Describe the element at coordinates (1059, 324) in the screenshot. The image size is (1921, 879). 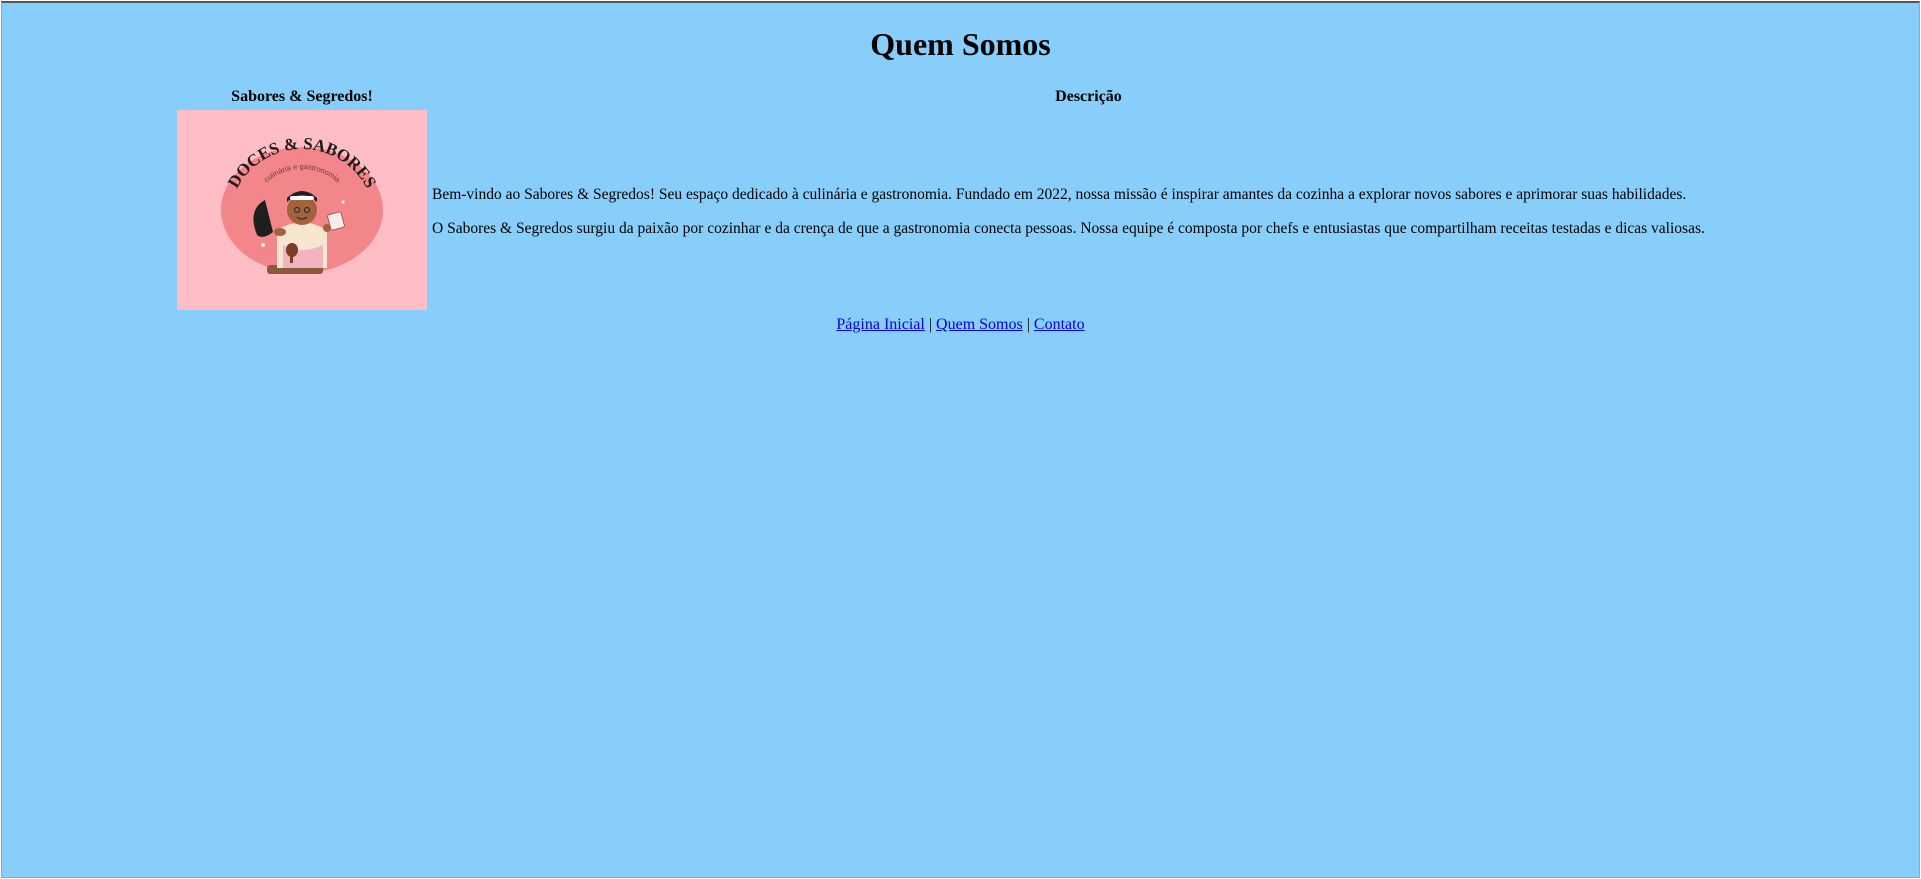
I see `nav-link-contact: Contato` at that location.